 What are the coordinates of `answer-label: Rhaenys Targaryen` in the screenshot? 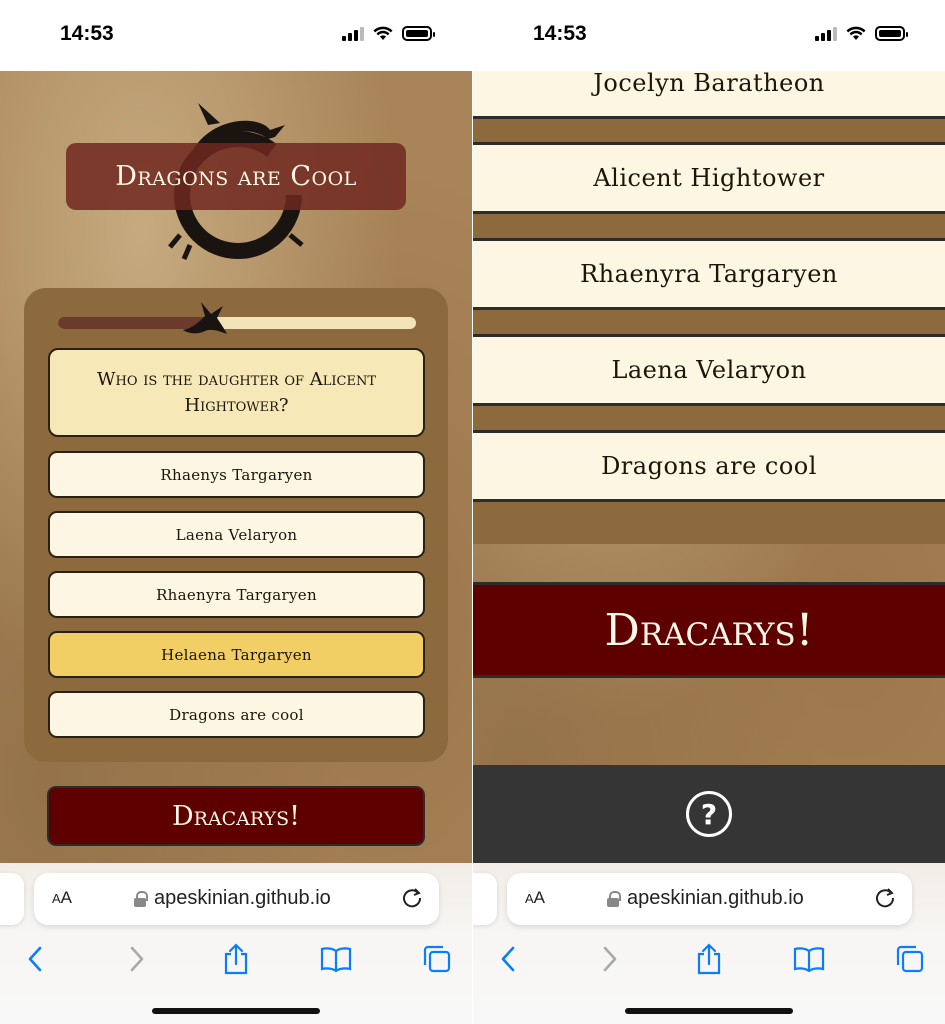 It's located at (236, 474).